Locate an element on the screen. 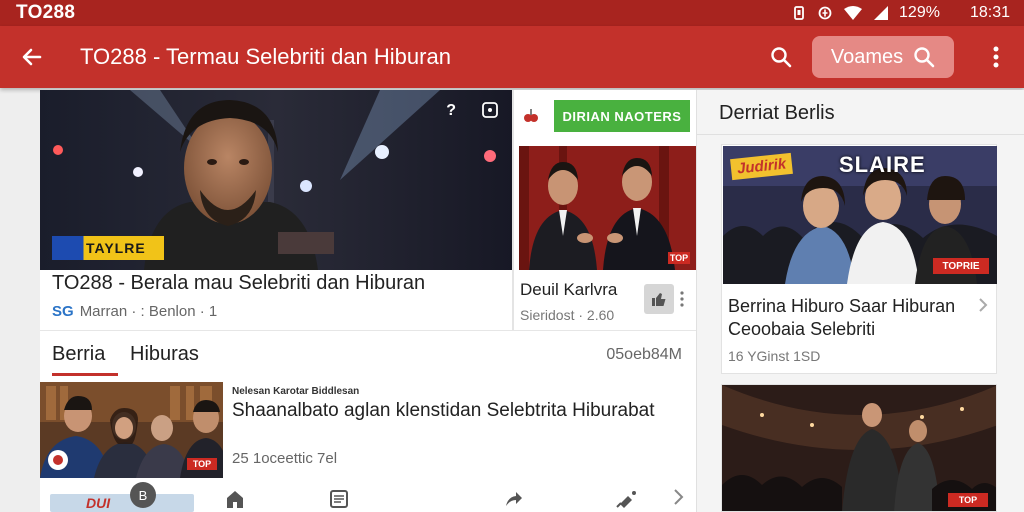 Image resolution: width=1024 pixels, height=512 pixels. side-card-actions is located at coordinates (664, 299).